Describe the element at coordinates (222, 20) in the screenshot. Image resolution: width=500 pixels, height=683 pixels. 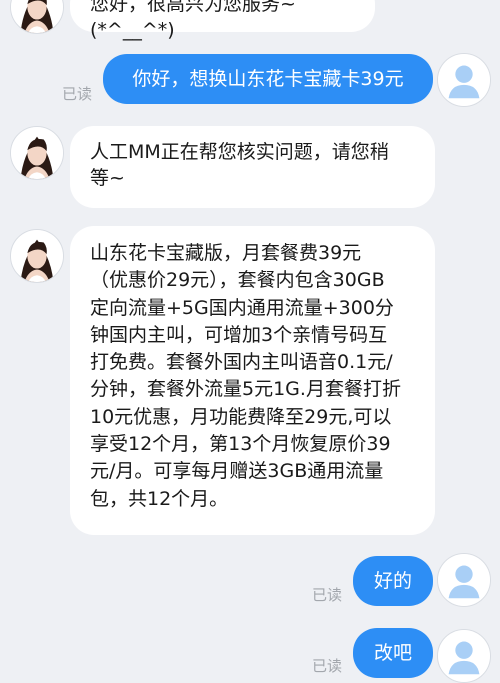
I see `agent-message: 您好，很高兴为您服务~(*^__^*)` at that location.